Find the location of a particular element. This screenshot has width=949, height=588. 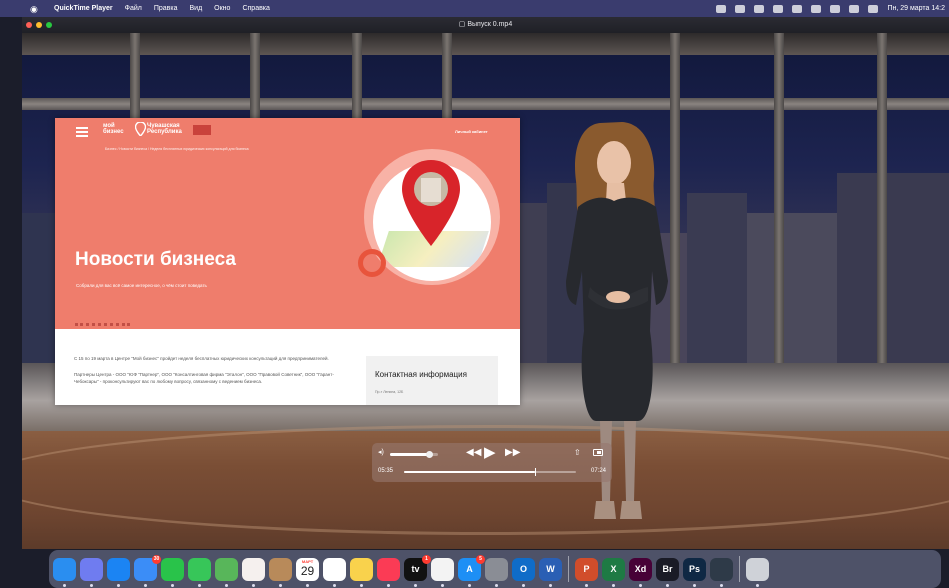

cabinet-link: Личный кабинет is located at coordinates (471, 131).